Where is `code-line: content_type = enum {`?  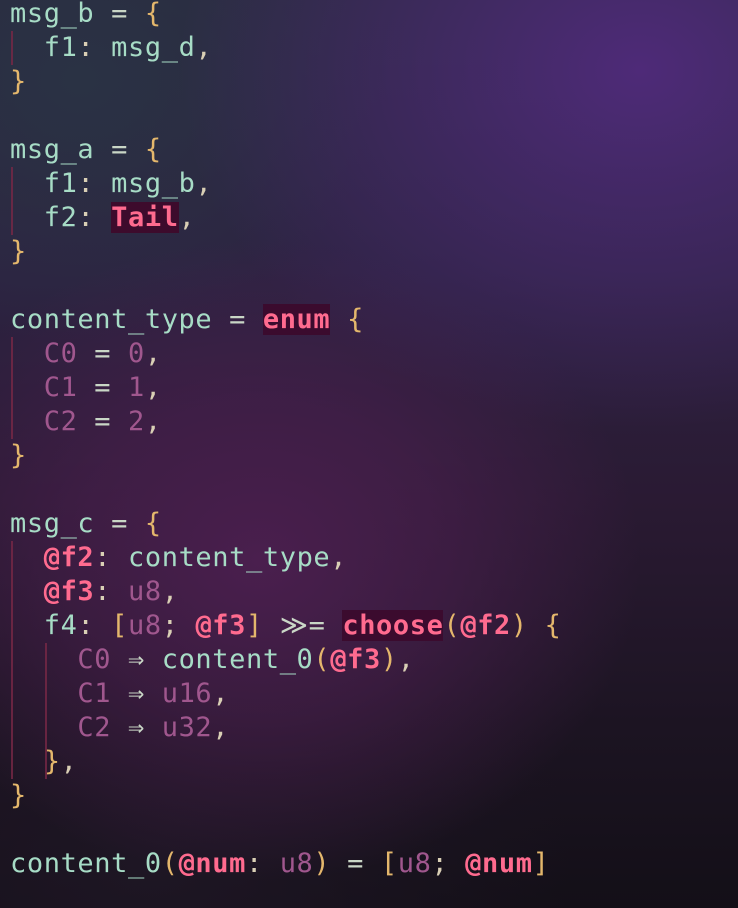
code-line: content_type = enum { is located at coordinates (374, 320).